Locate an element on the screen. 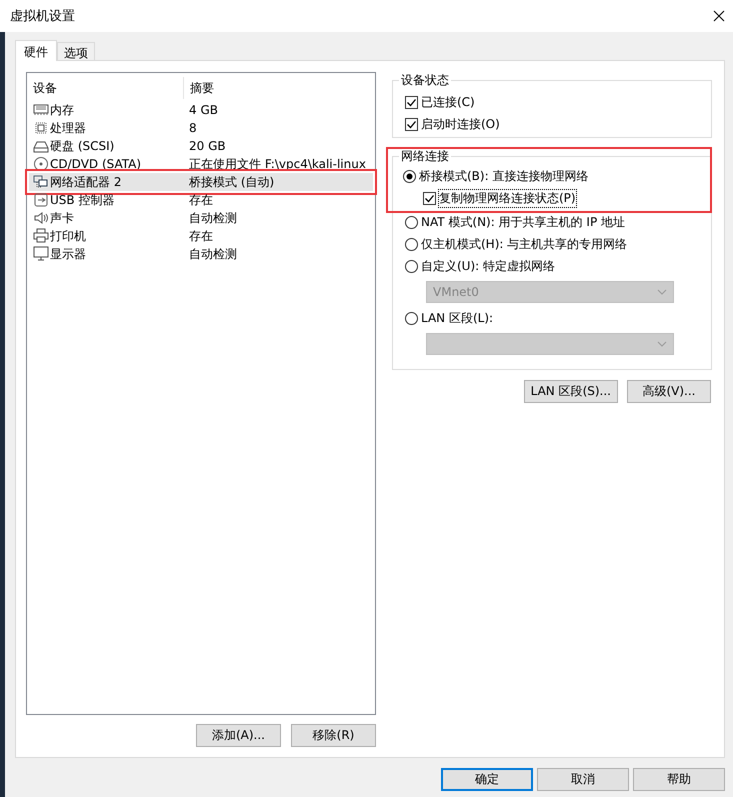  device-name: 声卡 is located at coordinates (62, 218).